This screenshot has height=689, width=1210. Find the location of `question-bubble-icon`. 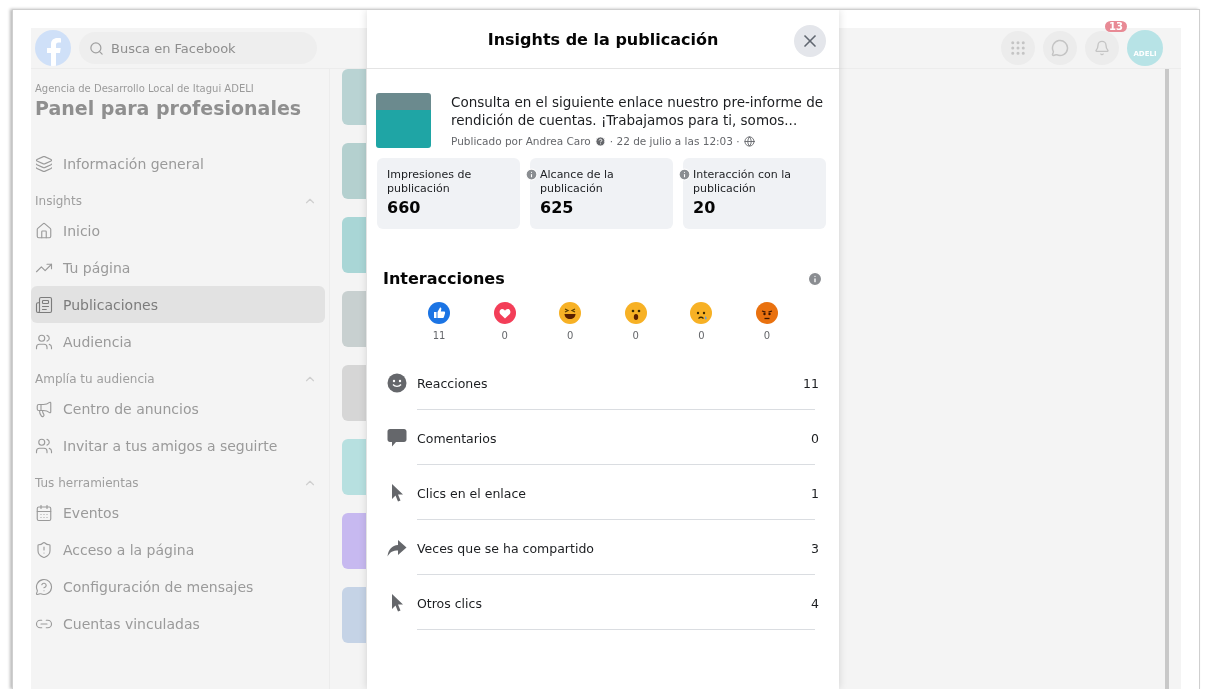

question-bubble-icon is located at coordinates (44, 586).